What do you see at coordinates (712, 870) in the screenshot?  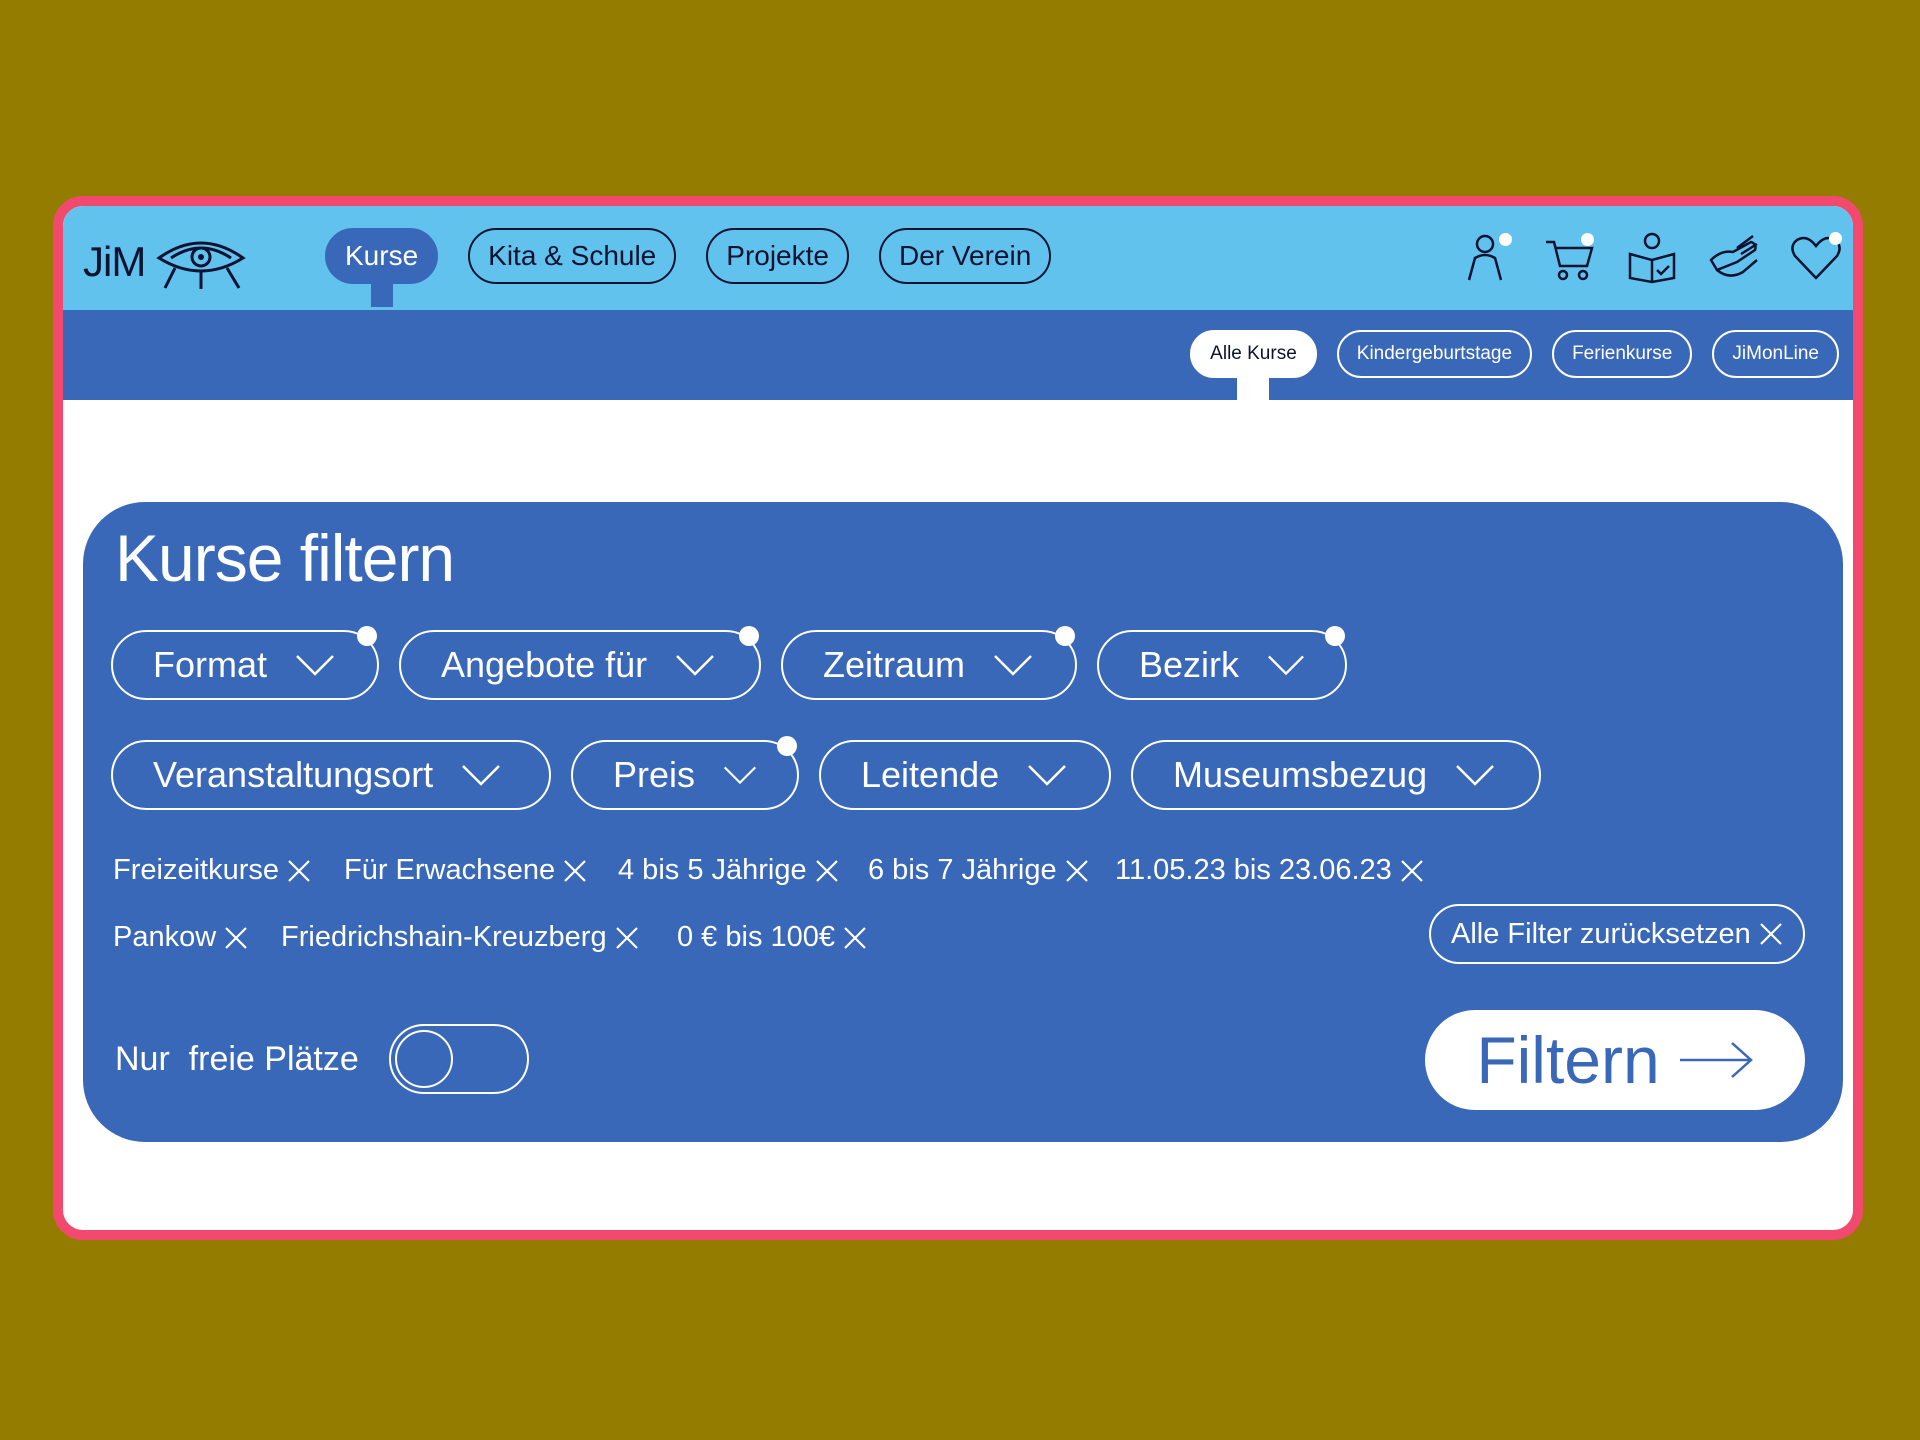 I see `chip-label: 4 bis 5 Jährige` at bounding box center [712, 870].